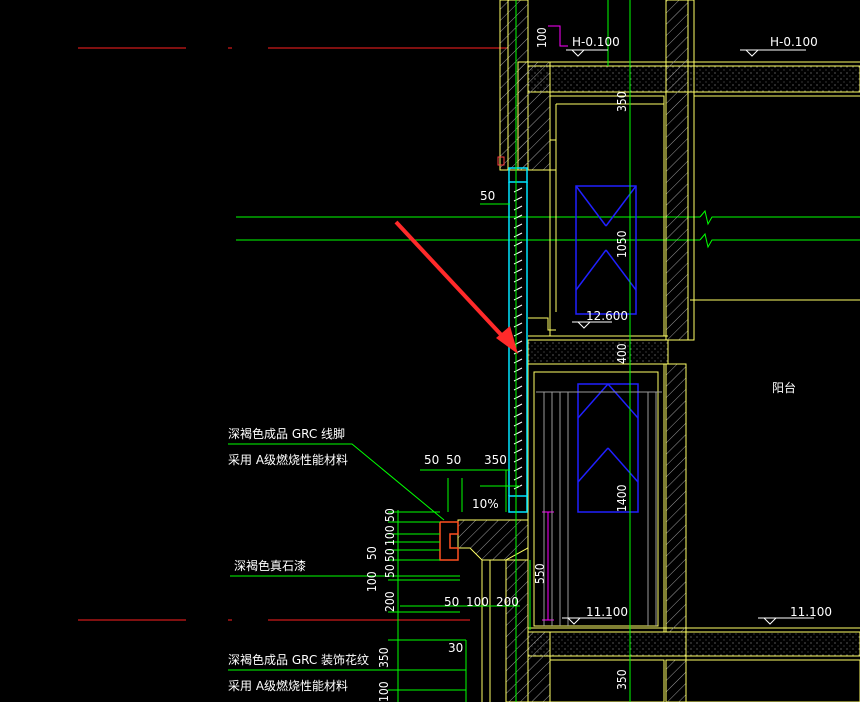 The image size is (860, 702). What do you see at coordinates (773, 53) in the screenshot?
I see `elevation-marker-top-right` at bounding box center [773, 53].